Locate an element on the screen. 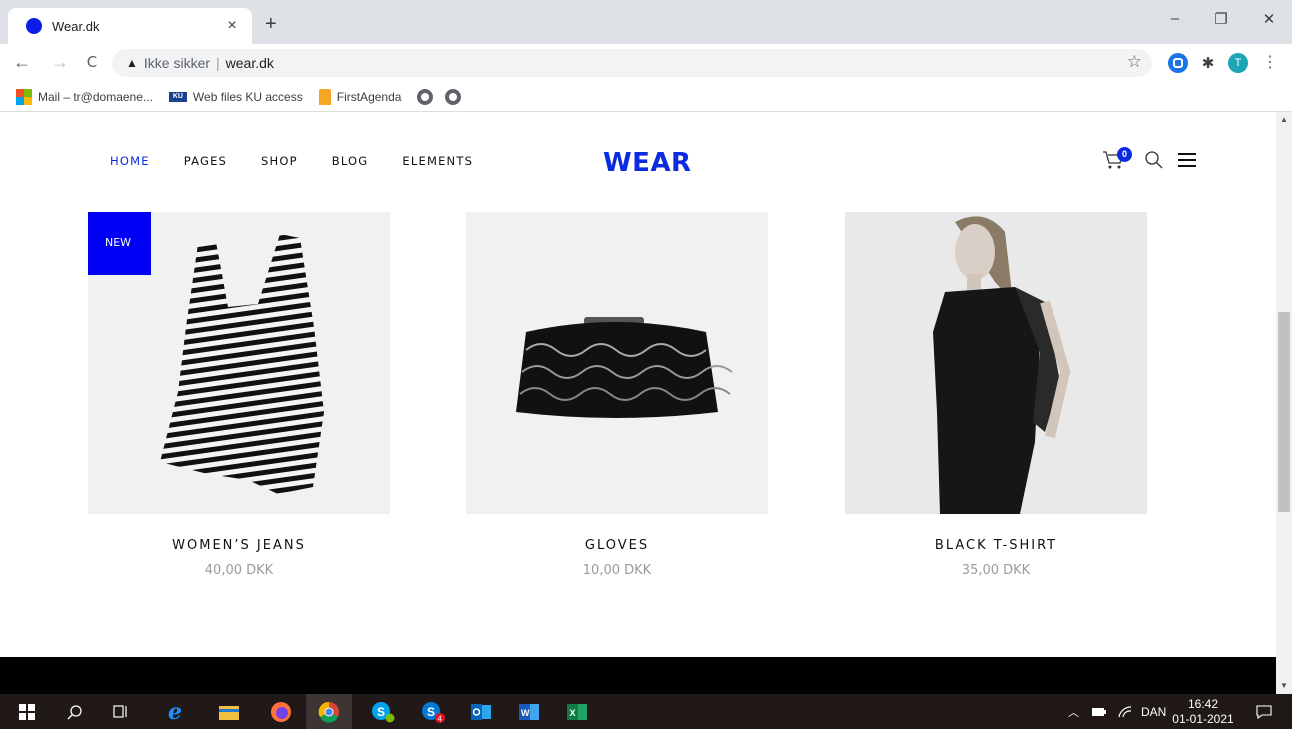 The image size is (1292, 729). clock-time: 16:42 is located at coordinates (1203, 704).